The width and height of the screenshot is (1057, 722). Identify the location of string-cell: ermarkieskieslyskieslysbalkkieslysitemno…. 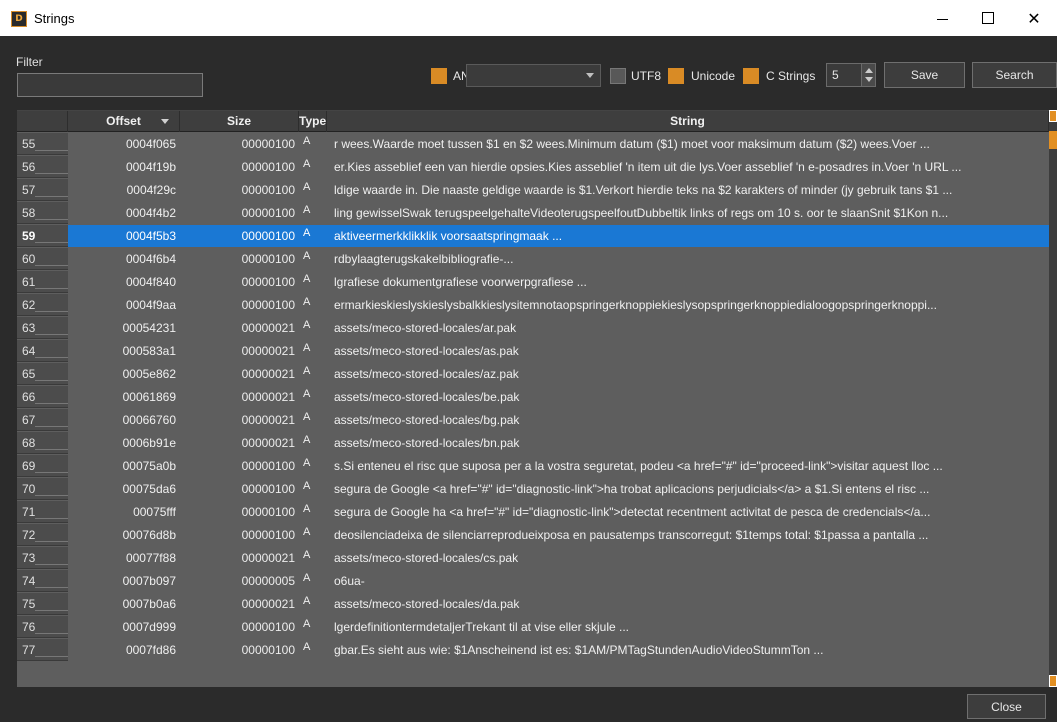
(635, 305).